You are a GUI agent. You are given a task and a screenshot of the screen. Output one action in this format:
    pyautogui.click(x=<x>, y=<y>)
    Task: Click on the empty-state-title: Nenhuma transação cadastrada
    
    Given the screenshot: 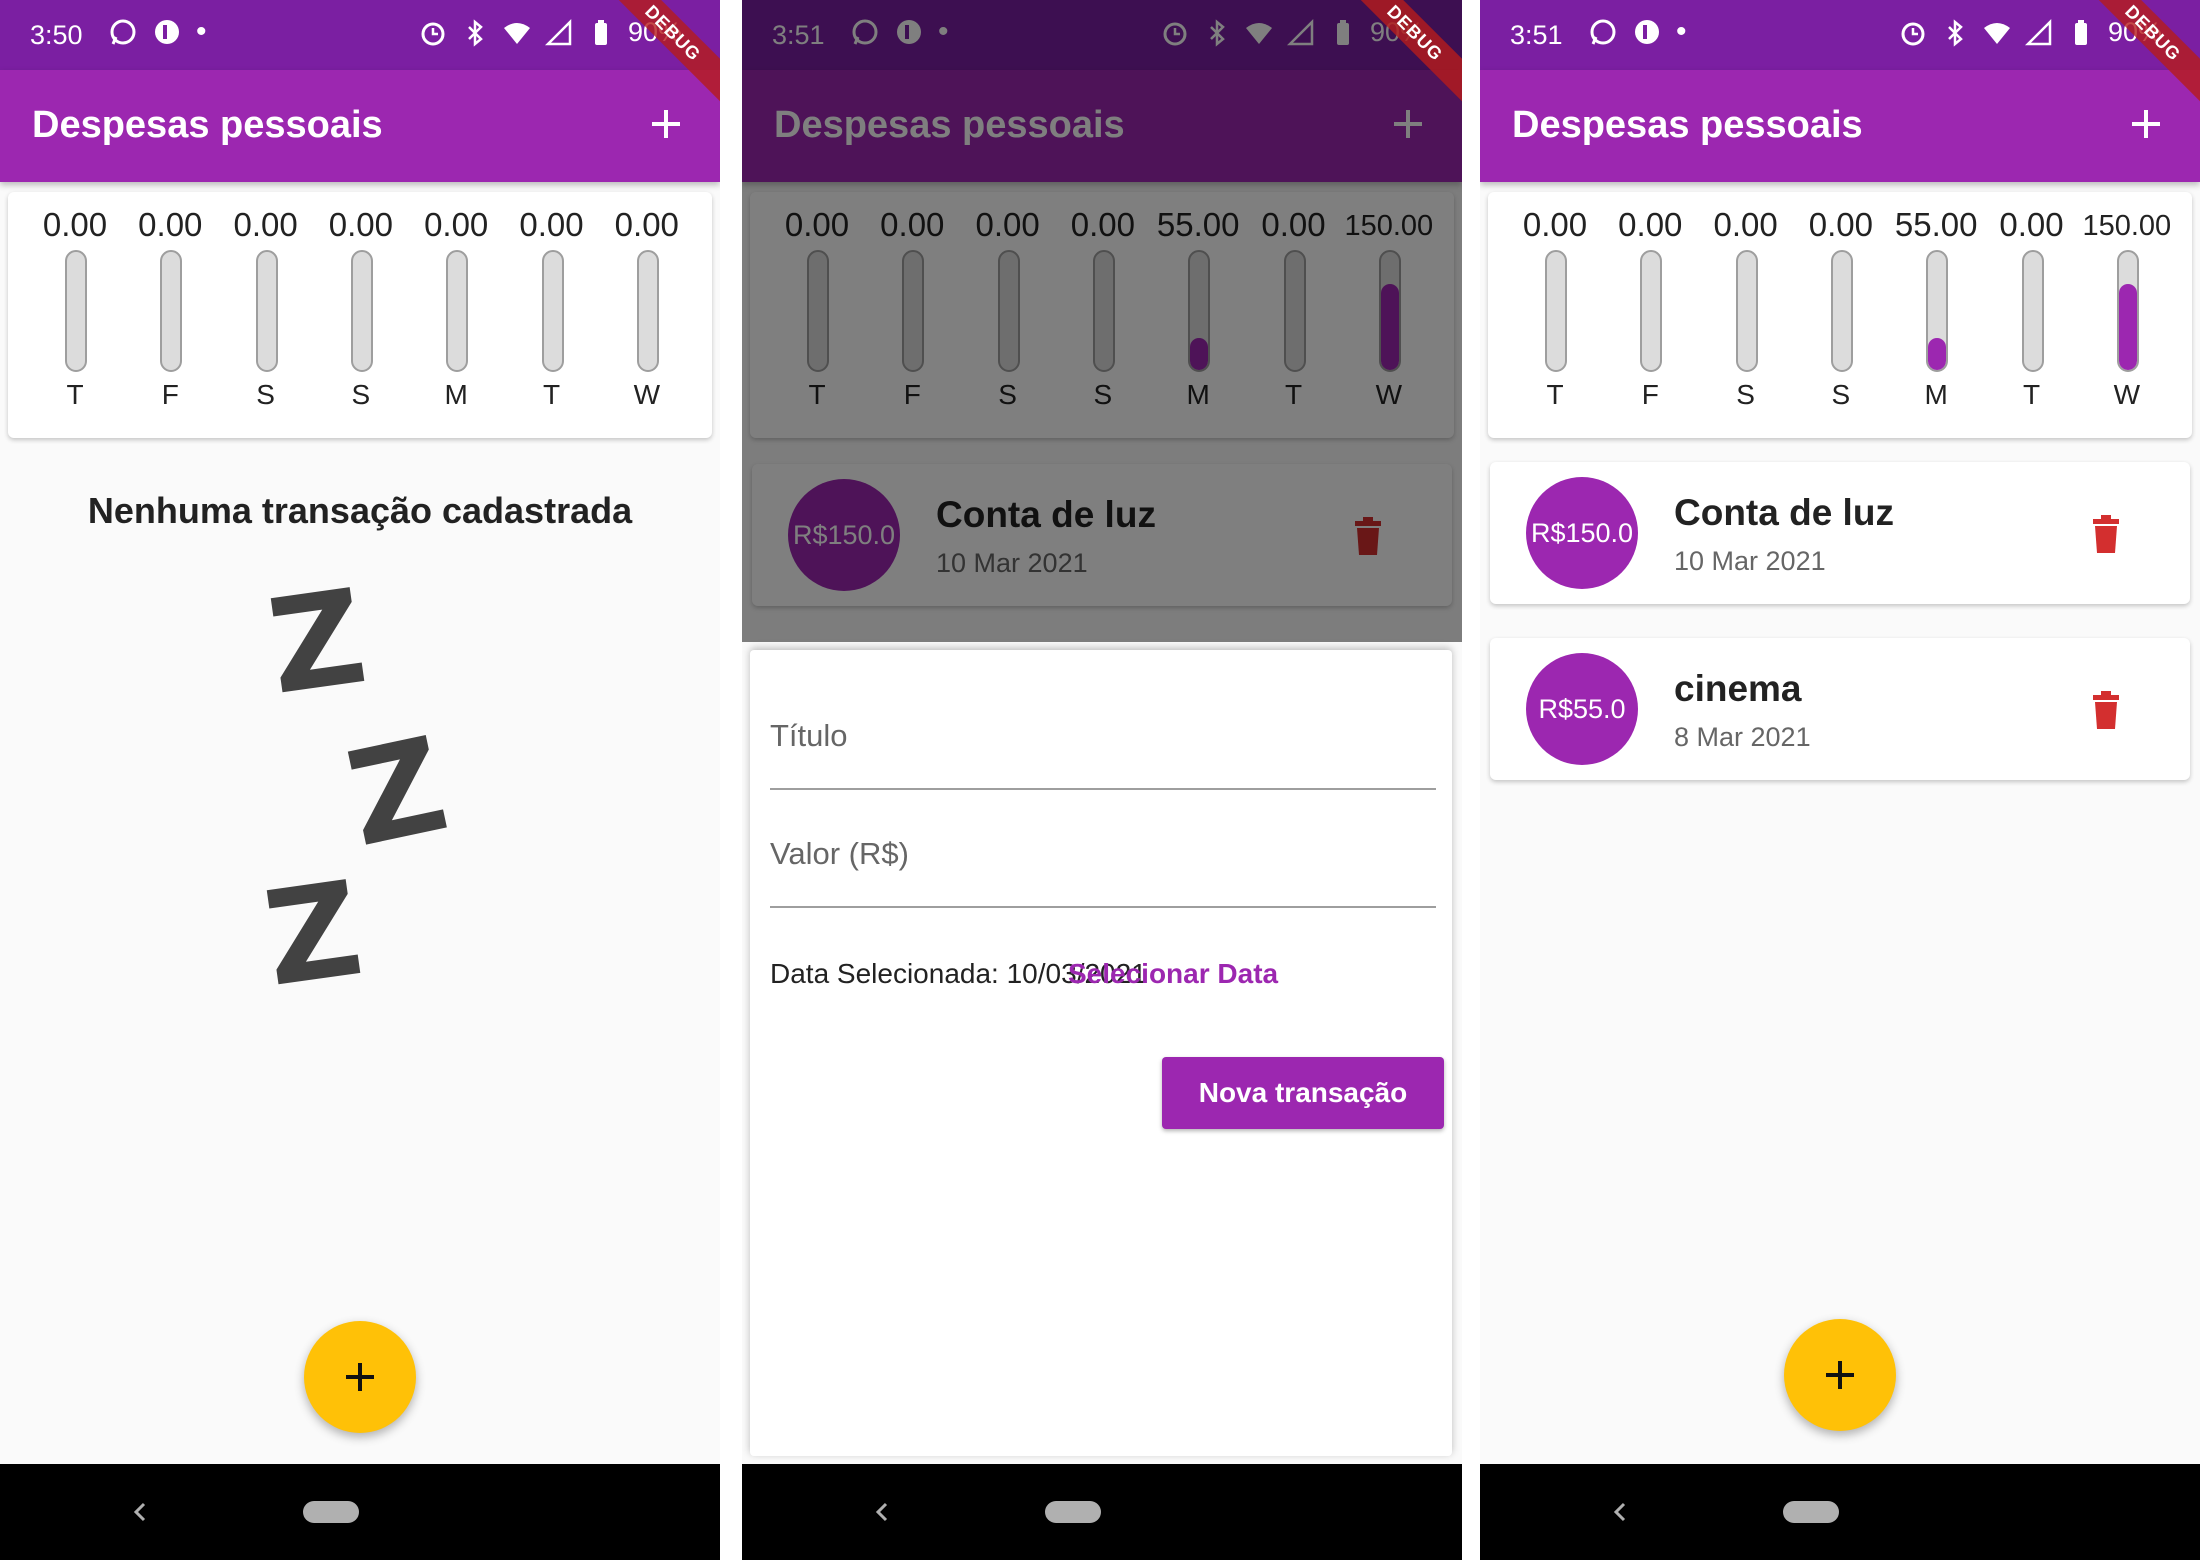 What is the action you would take?
    pyautogui.click(x=360, y=510)
    